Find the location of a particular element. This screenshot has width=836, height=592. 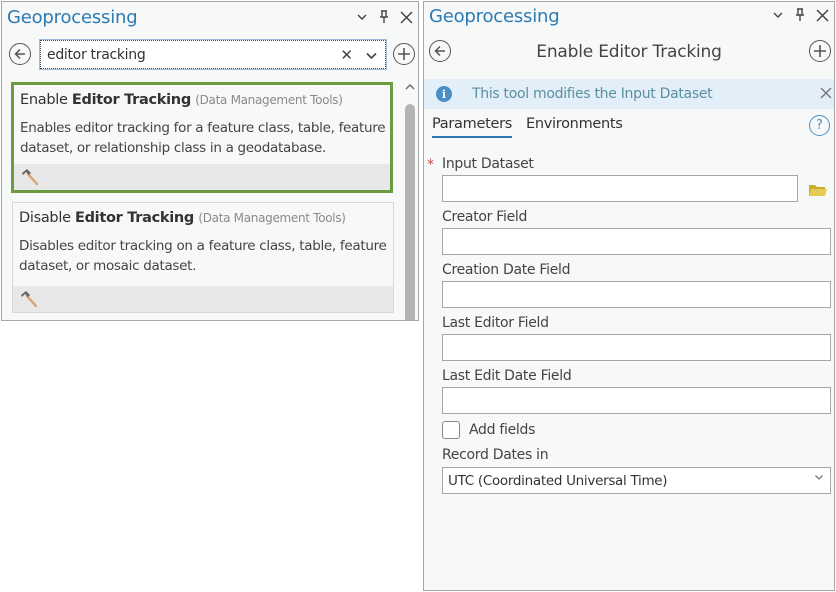

last-edit-date-field-input is located at coordinates (636, 400).